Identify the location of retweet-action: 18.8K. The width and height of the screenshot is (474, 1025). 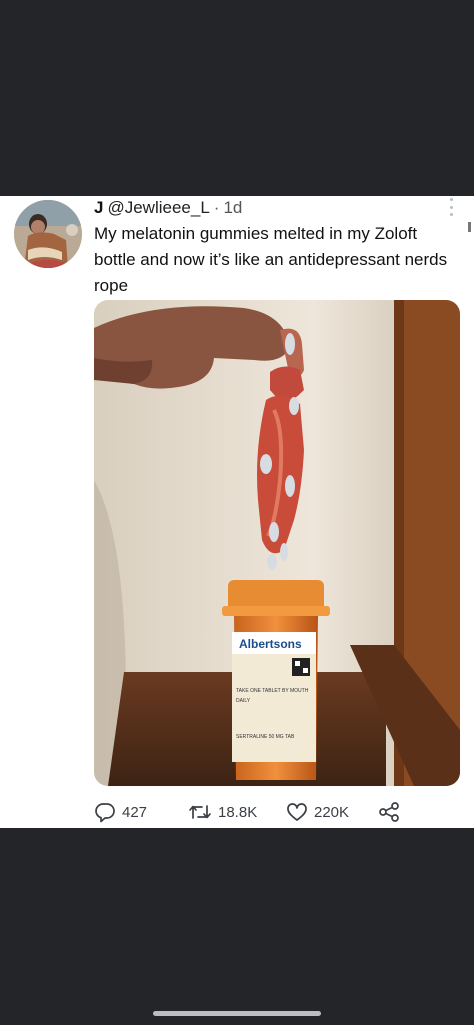
(222, 812).